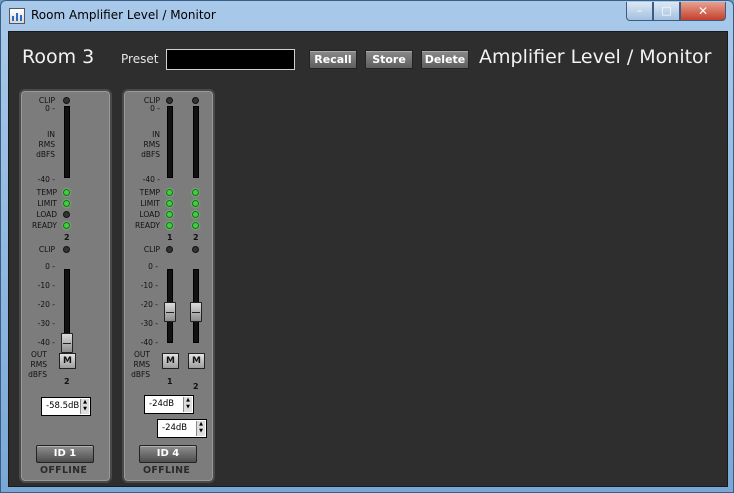  Describe the element at coordinates (46, 192) in the screenshot. I see `temp-label: TEMP` at that location.